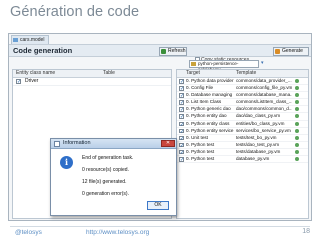  I want to click on editor-tab-label: cars.model, so click(32, 40).